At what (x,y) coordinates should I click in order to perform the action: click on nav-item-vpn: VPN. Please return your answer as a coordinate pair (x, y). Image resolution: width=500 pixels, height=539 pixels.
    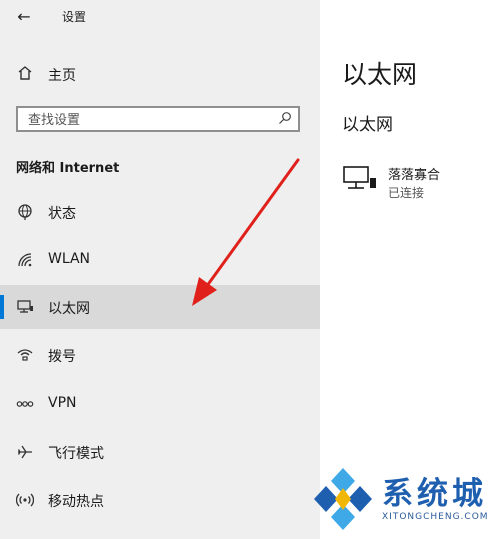
    Looking at the image, I should click on (160, 404).